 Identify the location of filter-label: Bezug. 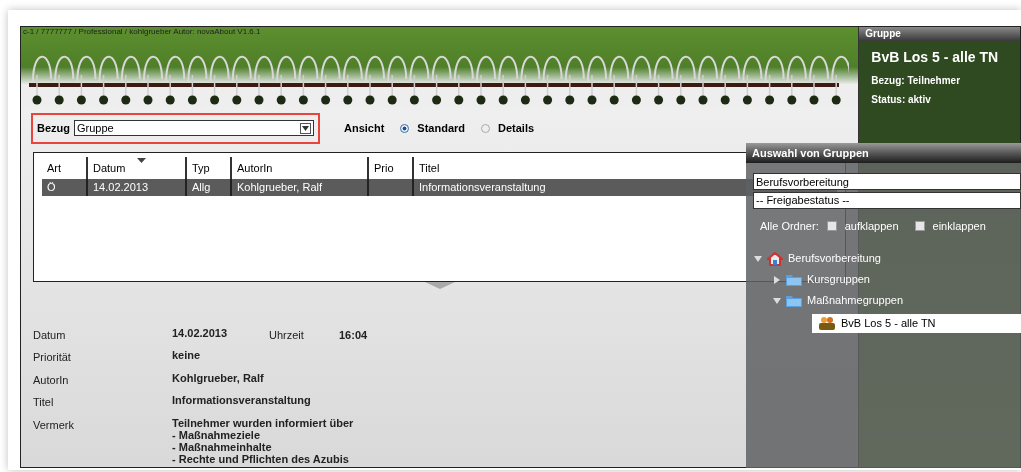
(53, 128).